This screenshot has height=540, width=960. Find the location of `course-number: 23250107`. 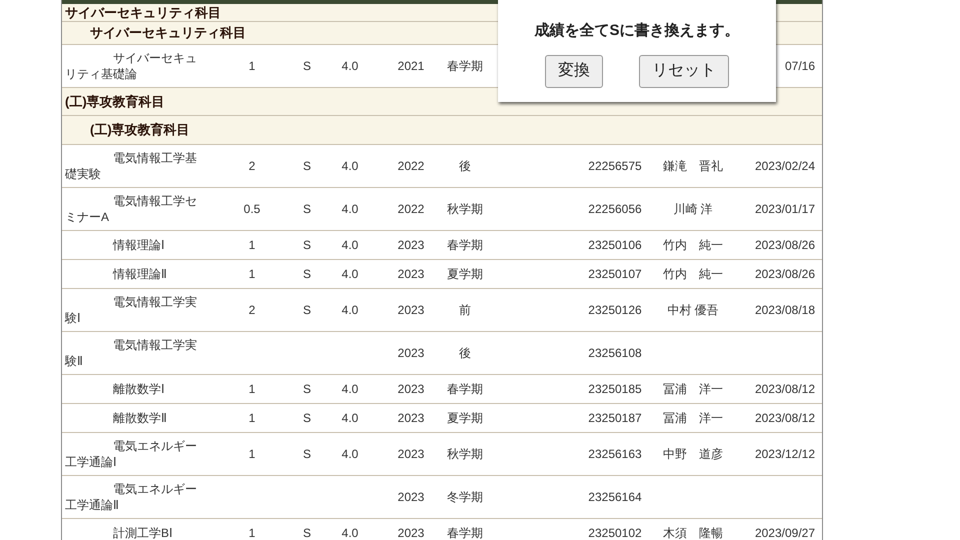

course-number: 23250107 is located at coordinates (615, 274).